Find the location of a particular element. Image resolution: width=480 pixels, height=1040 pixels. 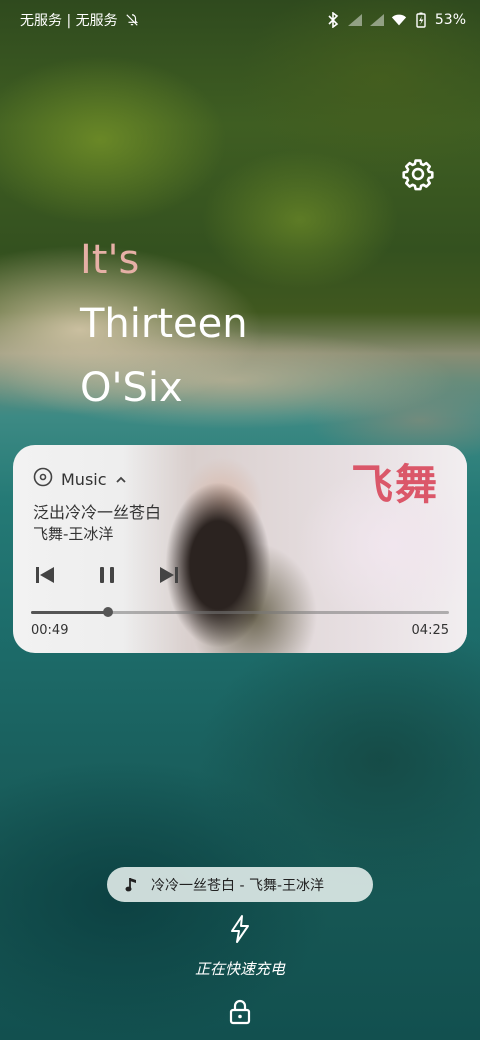

album-art: 飞舞 is located at coordinates (295, 549).